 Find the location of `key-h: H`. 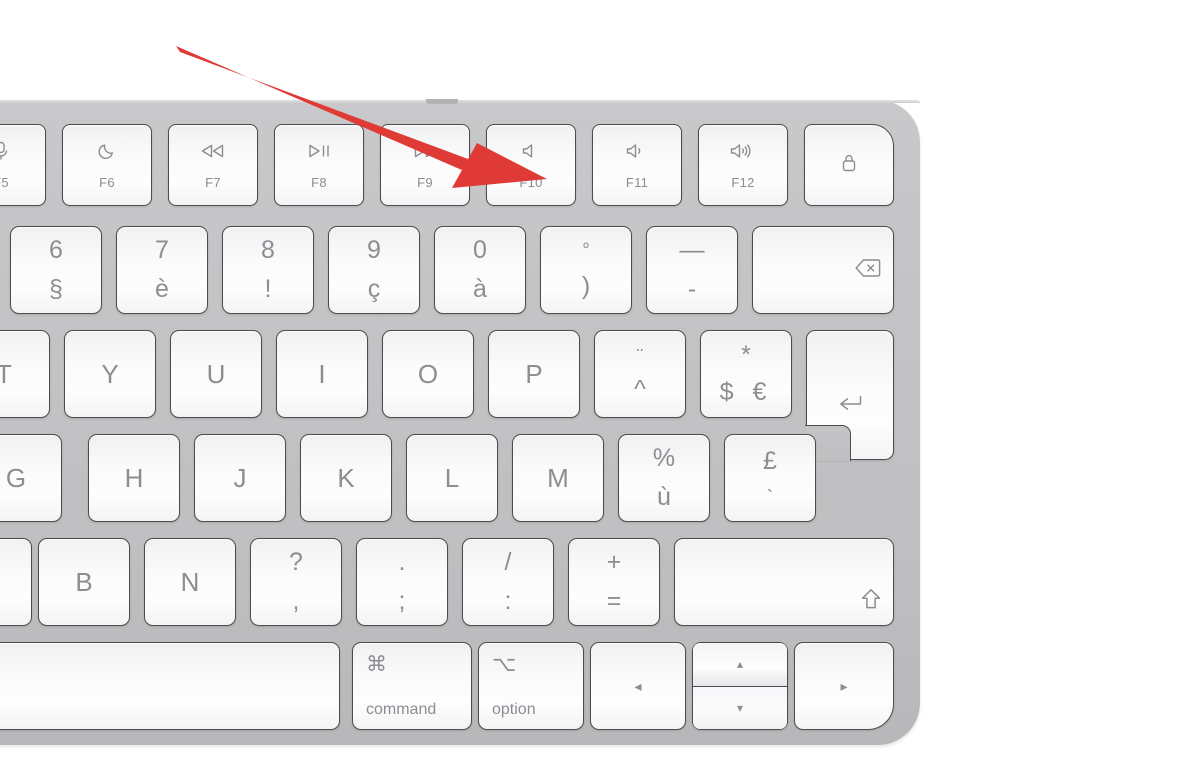

key-h: H is located at coordinates (134, 478).